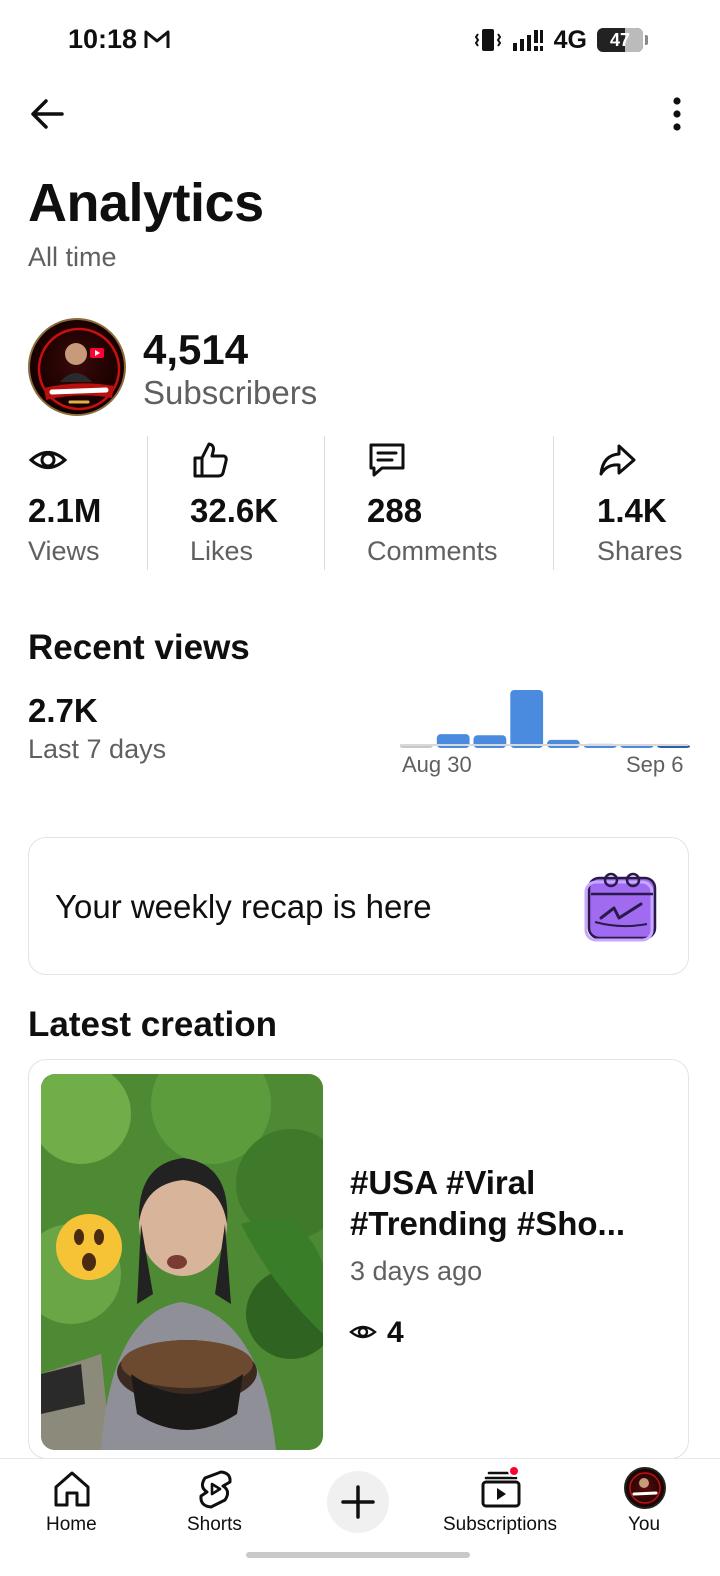  What do you see at coordinates (395, 1332) in the screenshot?
I see `video-views: 4` at bounding box center [395, 1332].